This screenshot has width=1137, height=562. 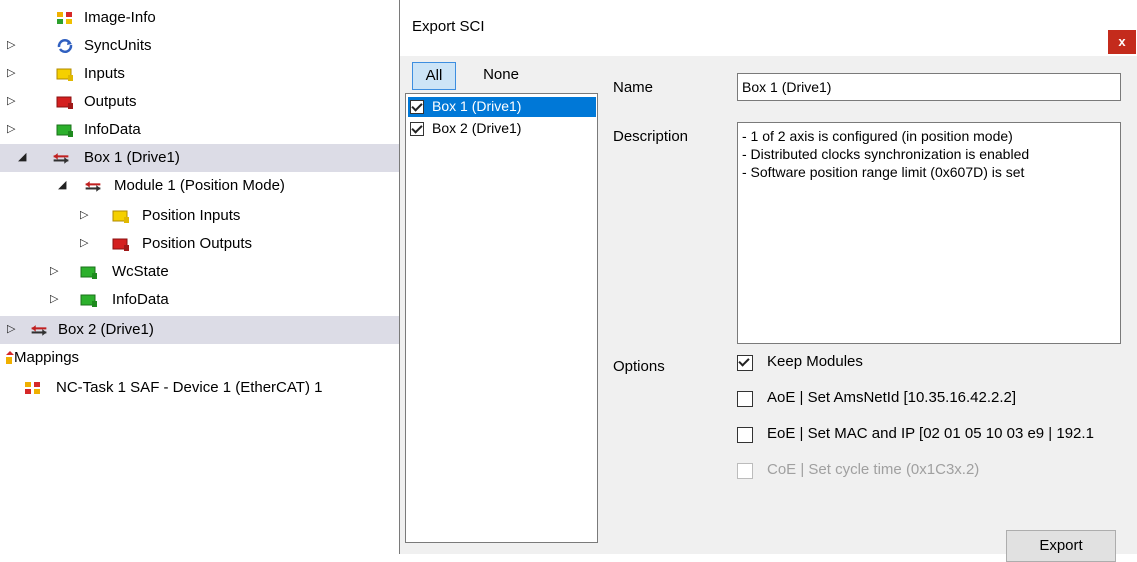 What do you see at coordinates (768, 28) in the screenshot?
I see `dialog-titlebar: Export SCI x` at bounding box center [768, 28].